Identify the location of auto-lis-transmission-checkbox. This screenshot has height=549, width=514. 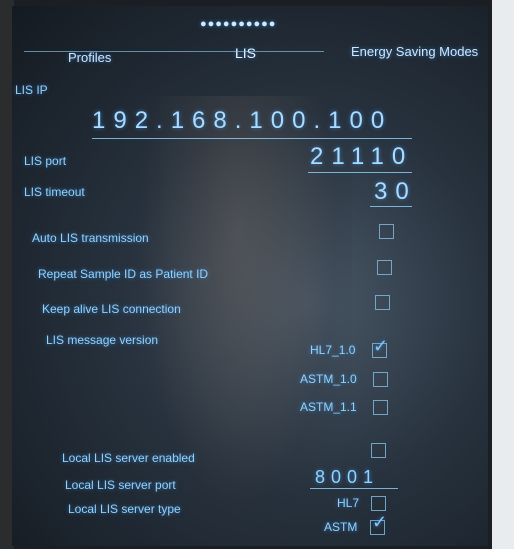
(386, 231).